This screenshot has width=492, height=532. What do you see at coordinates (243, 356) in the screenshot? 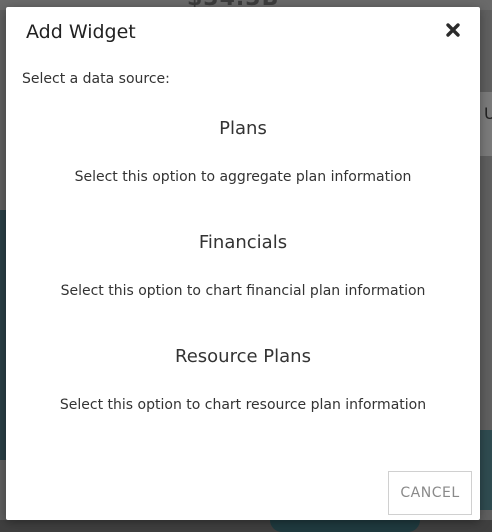
I see `option-title: Resource Plans` at bounding box center [243, 356].